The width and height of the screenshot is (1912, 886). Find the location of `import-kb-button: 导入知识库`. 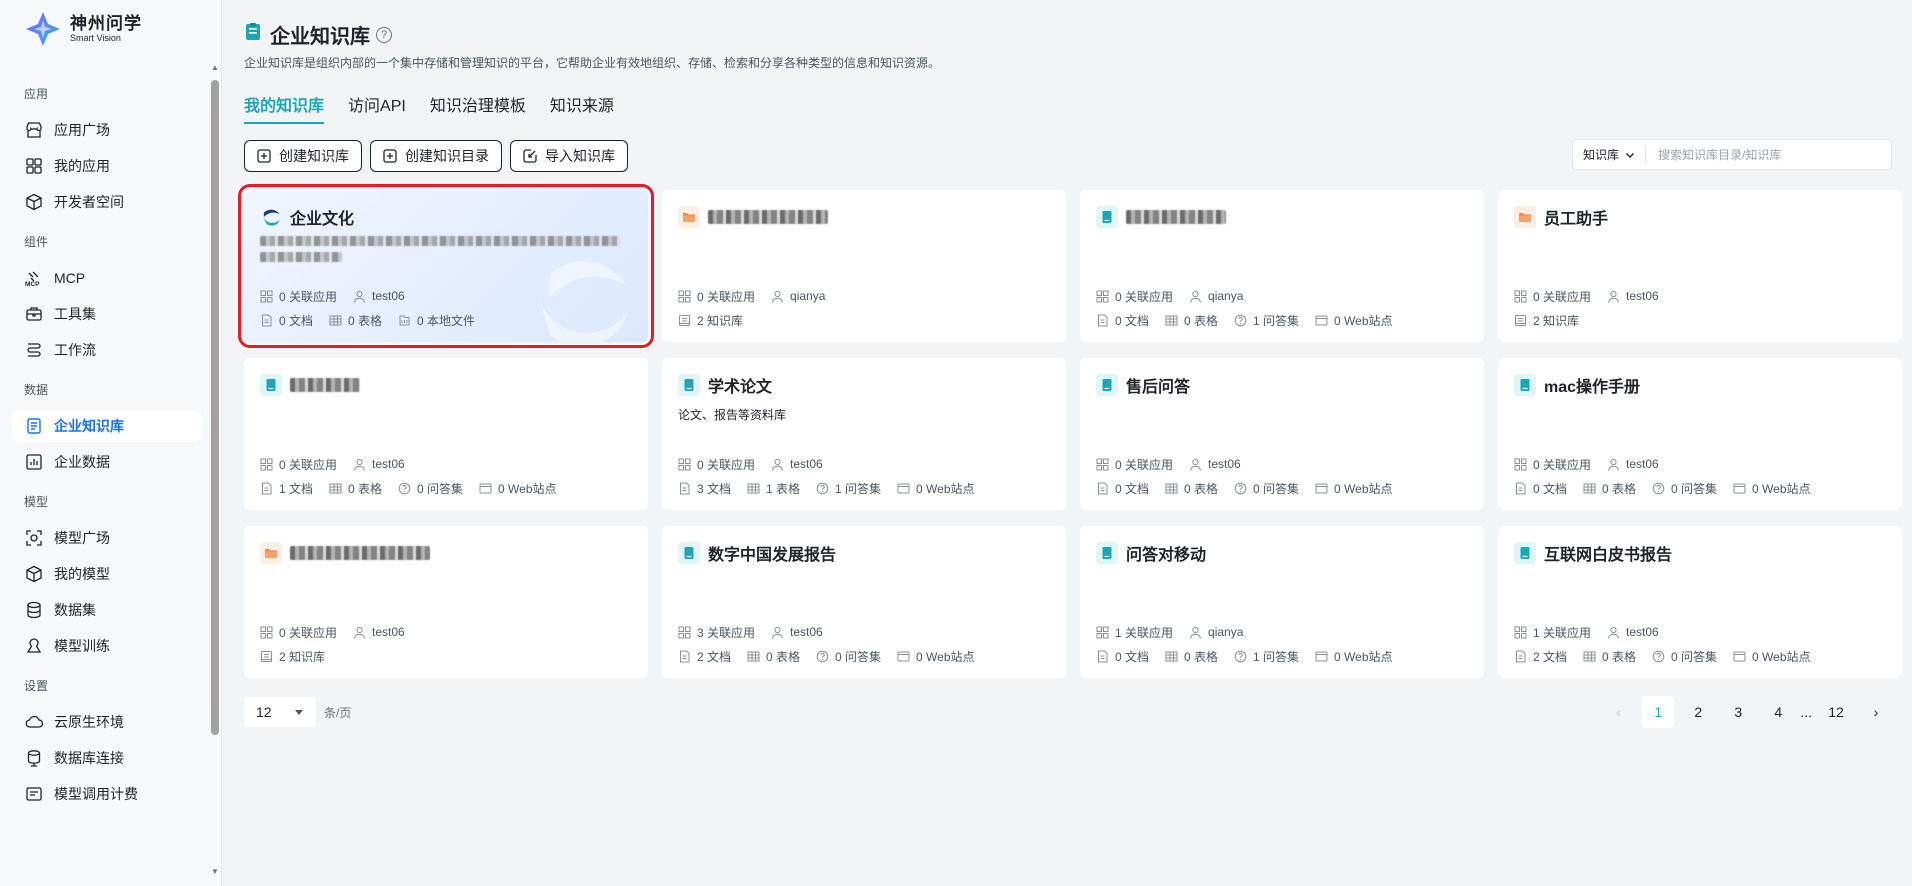

import-kb-button: 导入知识库 is located at coordinates (569, 156).